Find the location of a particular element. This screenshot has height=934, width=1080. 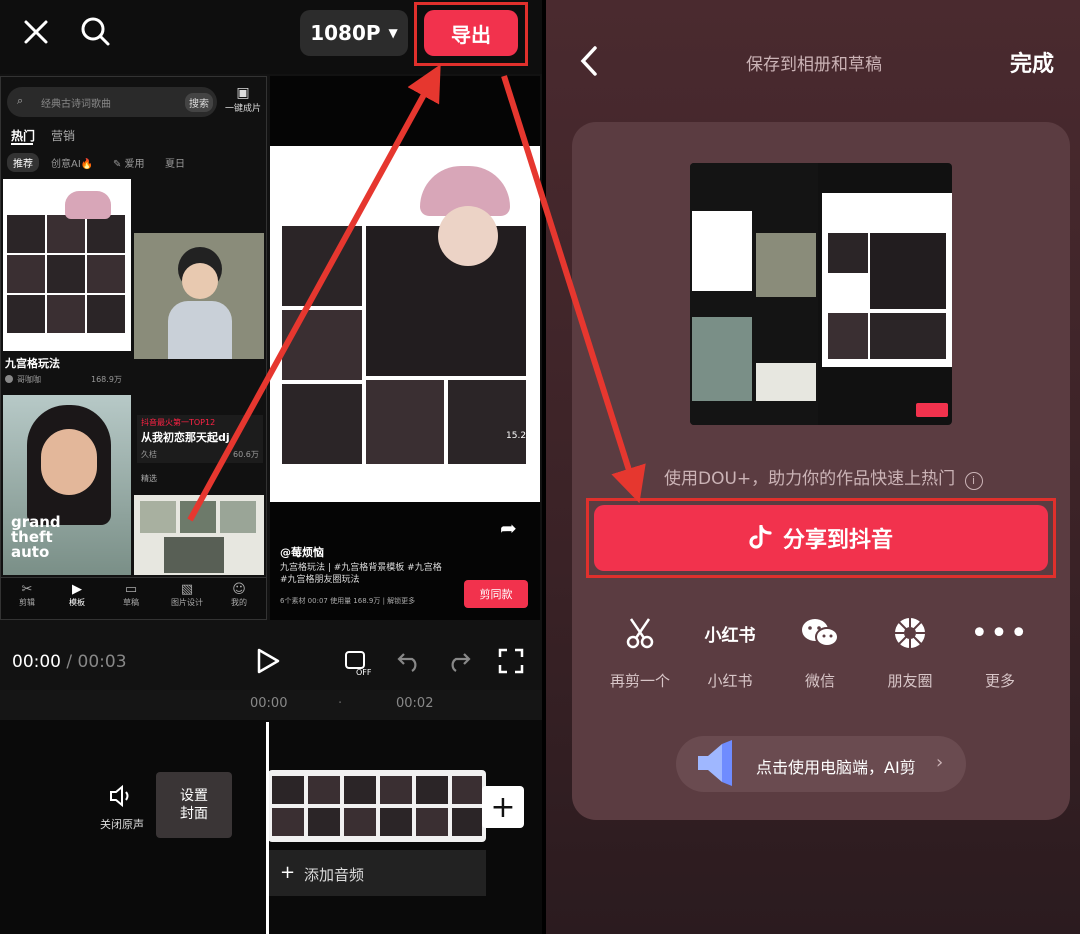

card2-author: 久桔 is located at coordinates (149, 454).